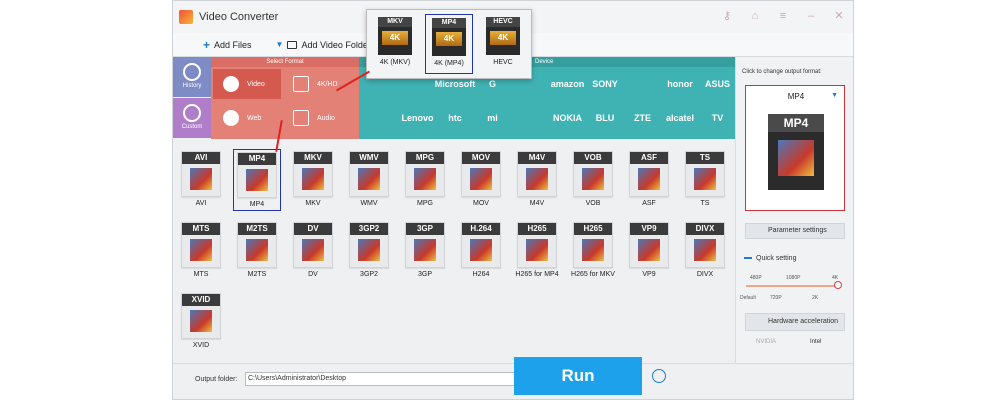 The height and width of the screenshot is (400, 1000). Describe the element at coordinates (216, 379) in the screenshot. I see `output-folder-label: Output folder:` at that location.